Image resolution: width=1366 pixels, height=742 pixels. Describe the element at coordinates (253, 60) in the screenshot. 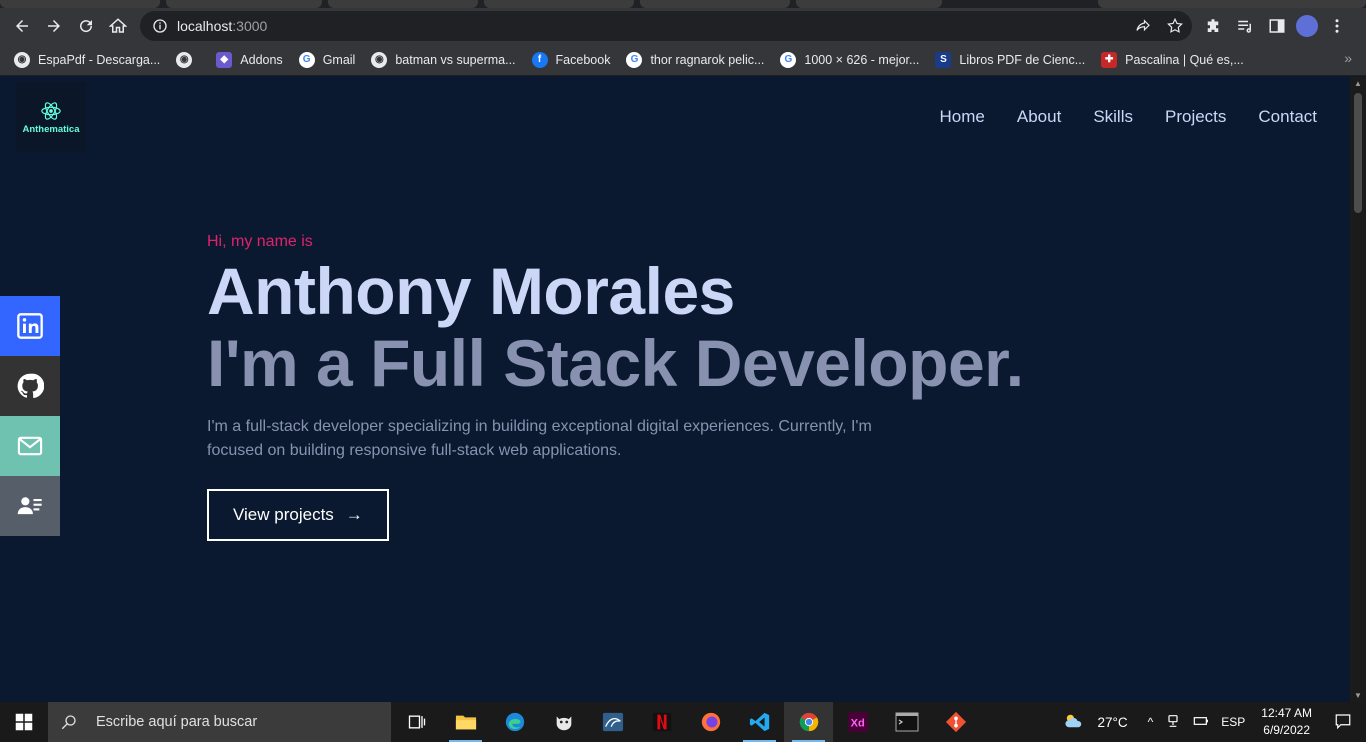

I see `bookmark-item: ◆ Addons` at that location.